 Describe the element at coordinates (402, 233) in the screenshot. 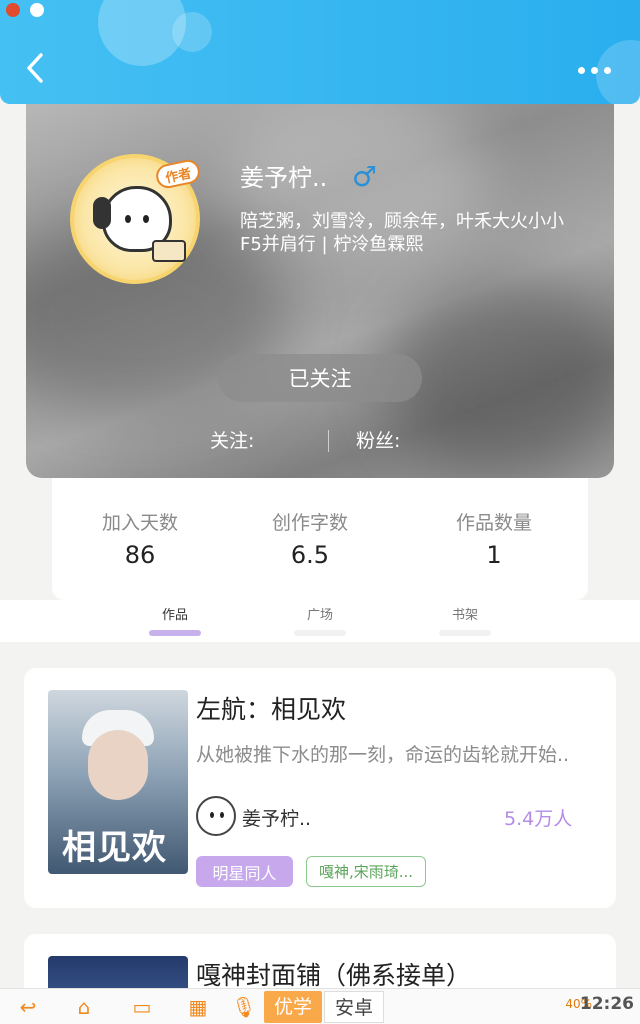

I see `profile-bio: 陪芝粥，刘雪泠，顾余年，叶禾大火小小F5并肩行 | 柠泠鱼霖熙` at that location.